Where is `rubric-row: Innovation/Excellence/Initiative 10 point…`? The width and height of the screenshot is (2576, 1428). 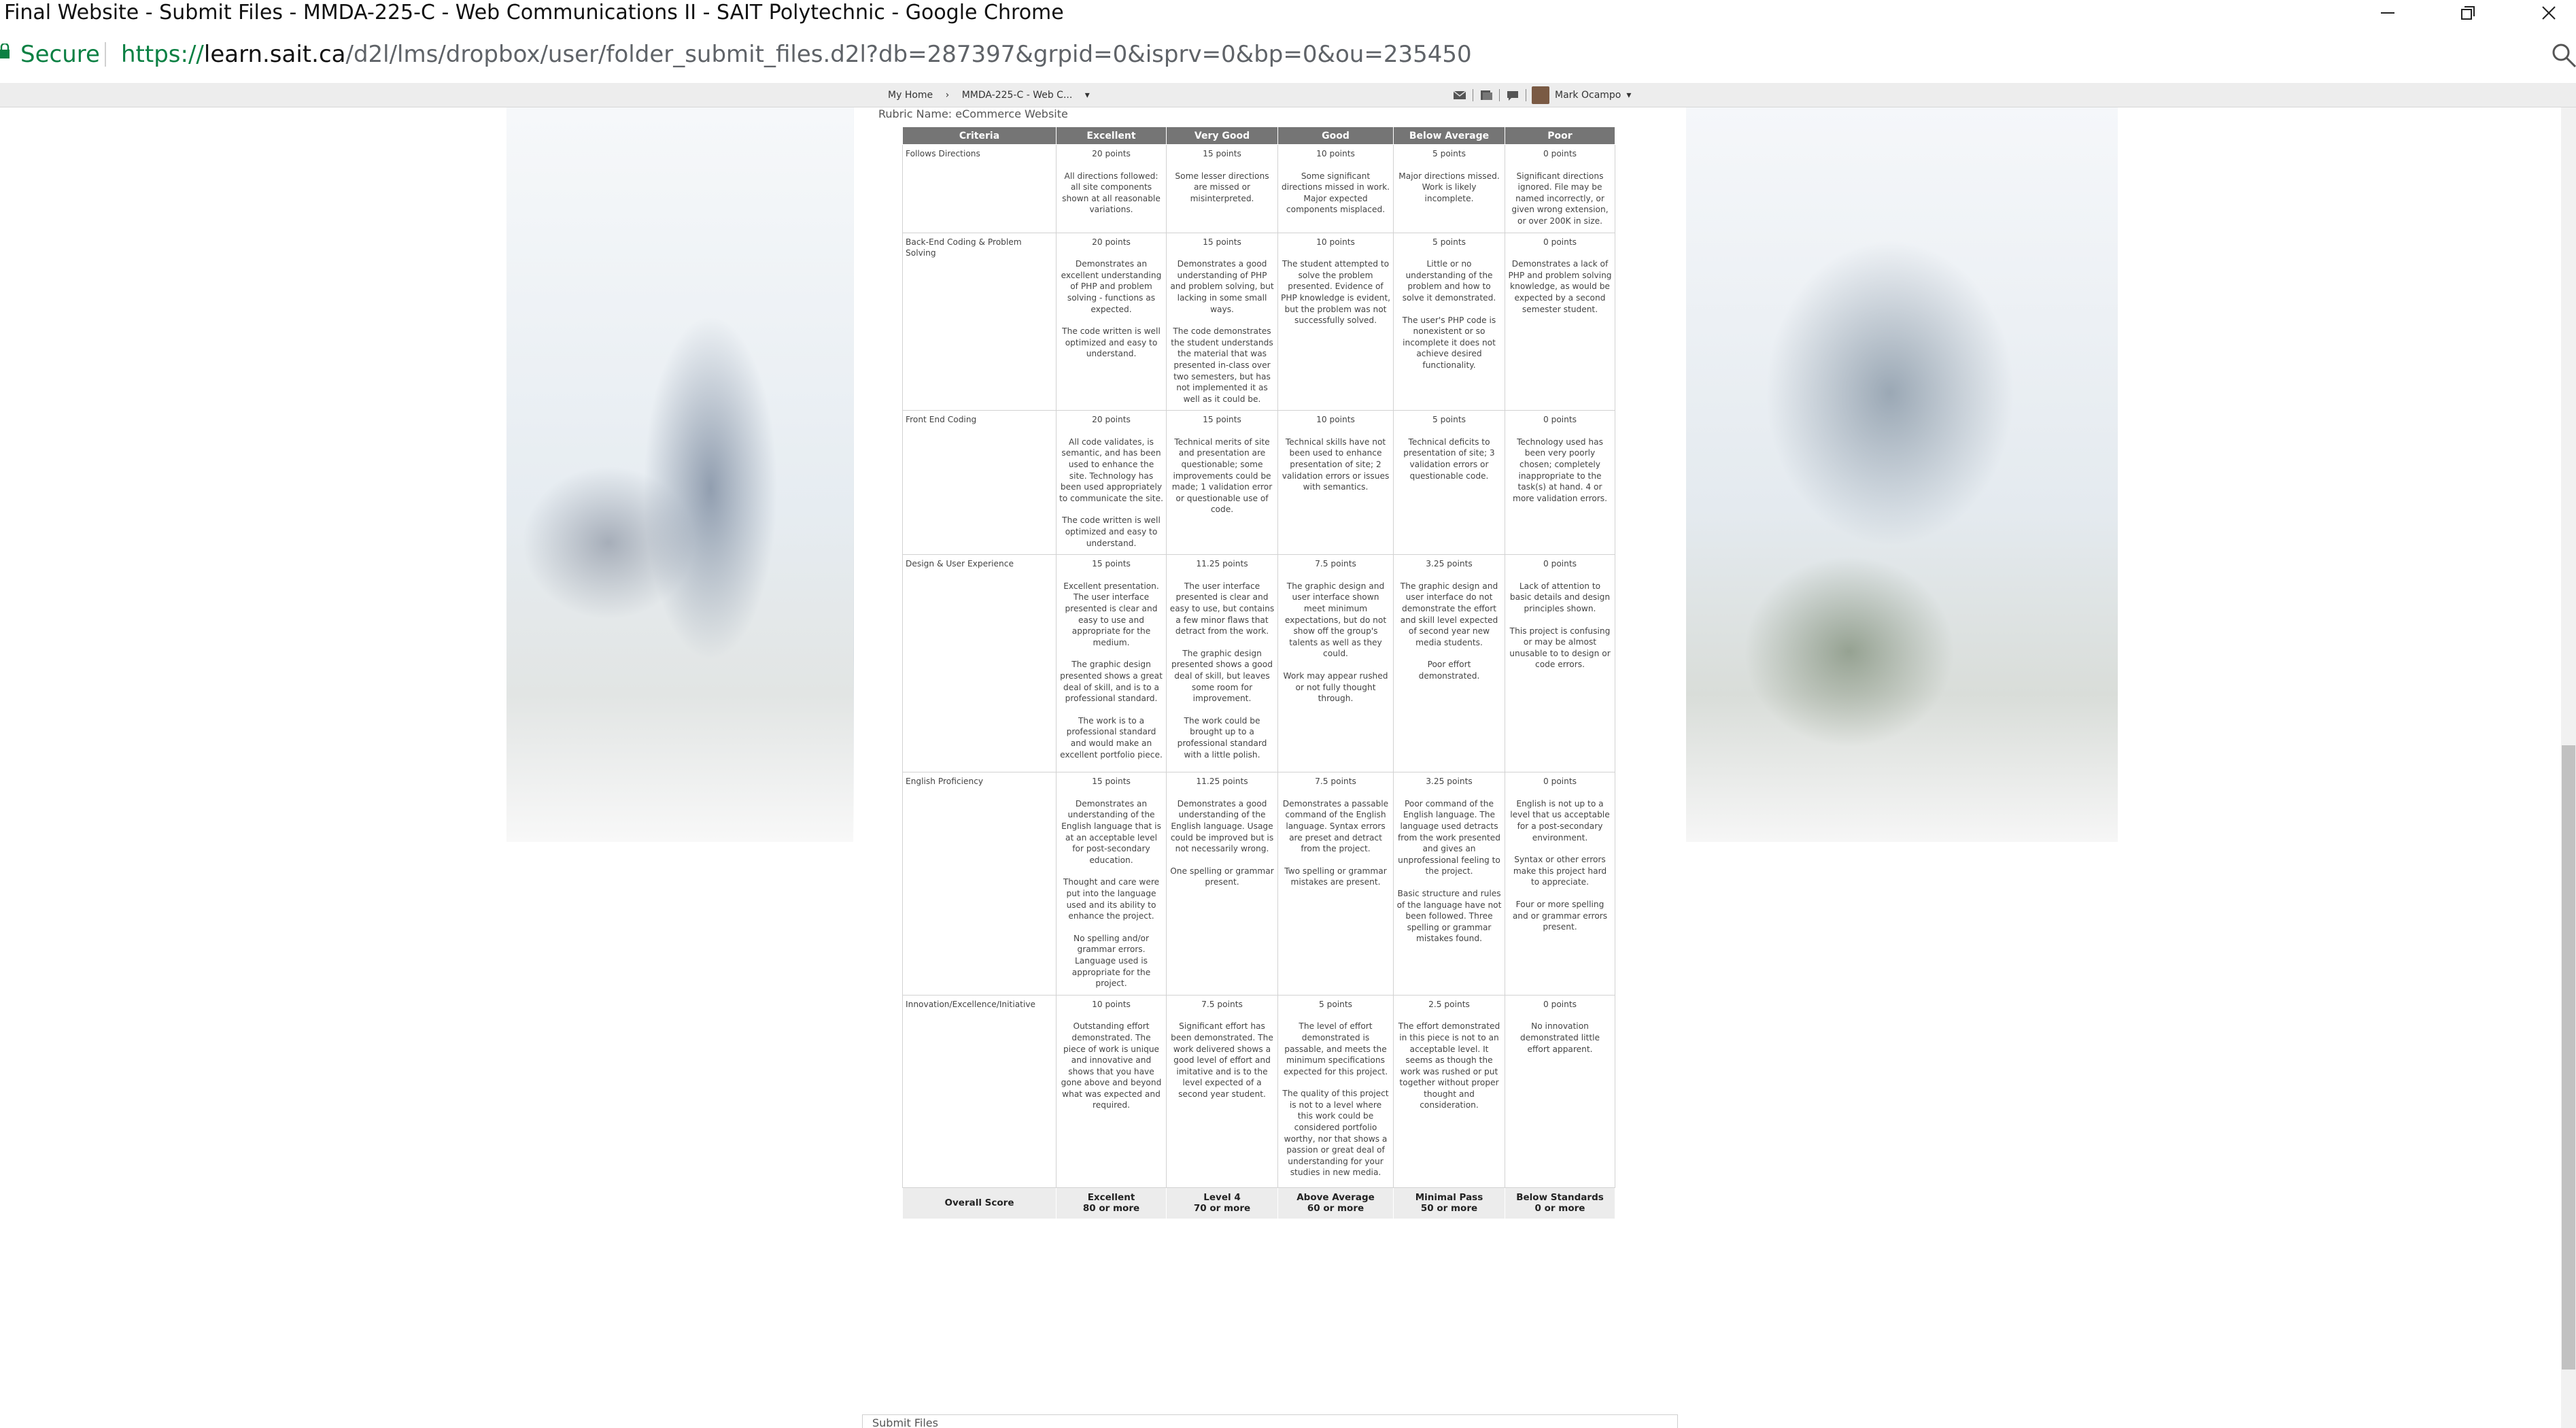
rubric-row: Innovation/Excellence/Initiative 10 point… is located at coordinates (1258, 1091).